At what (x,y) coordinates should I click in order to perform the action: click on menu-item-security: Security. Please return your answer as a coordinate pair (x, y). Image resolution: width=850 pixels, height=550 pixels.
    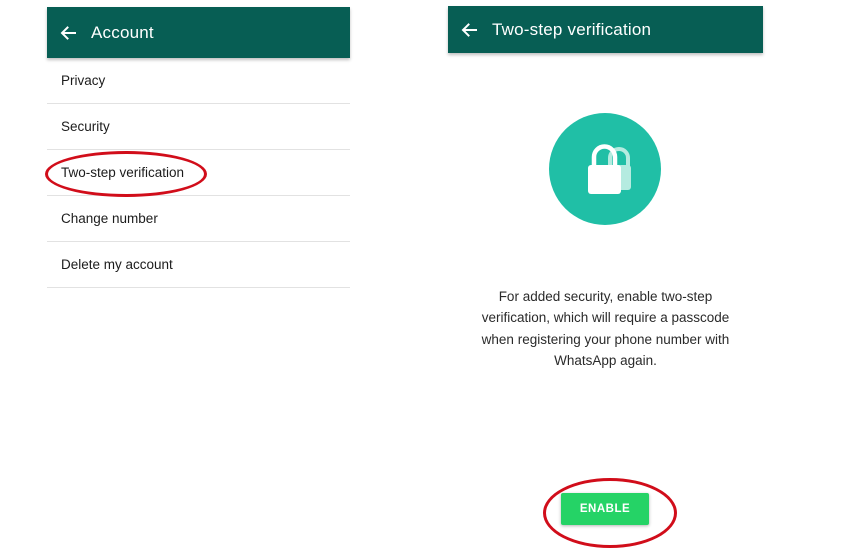
    Looking at the image, I should click on (198, 127).